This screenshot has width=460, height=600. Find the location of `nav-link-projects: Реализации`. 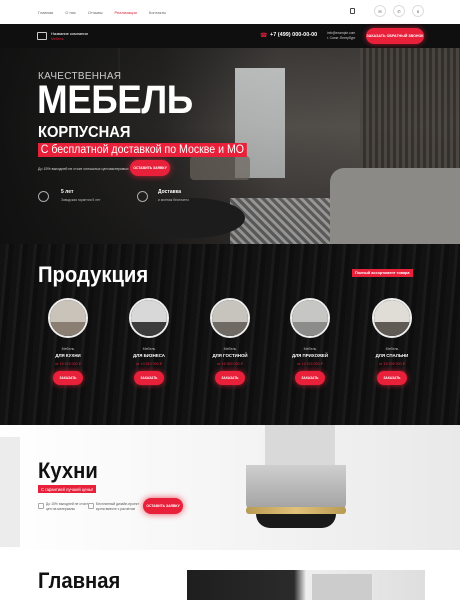

nav-link-projects: Реализации is located at coordinates (126, 12).